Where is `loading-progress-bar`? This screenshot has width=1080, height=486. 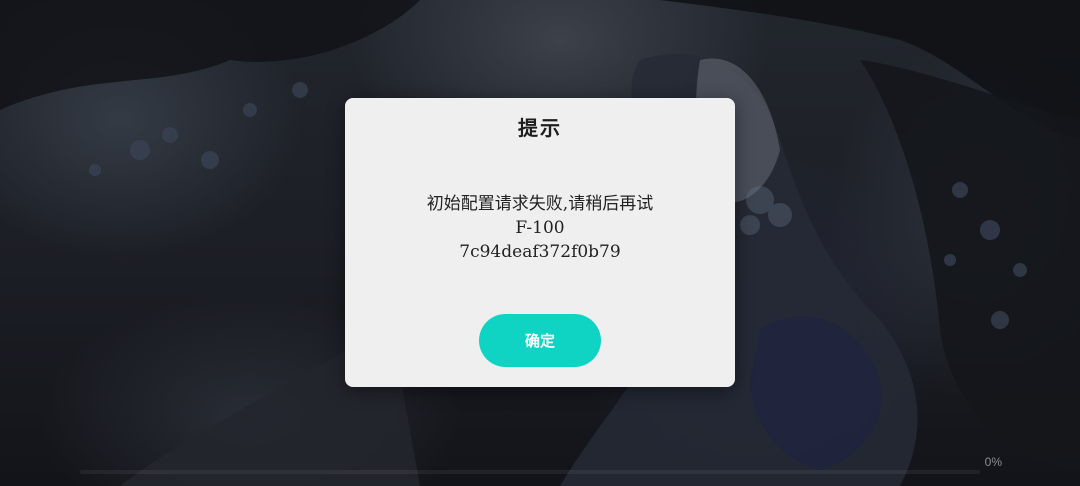
loading-progress-bar is located at coordinates (530, 472).